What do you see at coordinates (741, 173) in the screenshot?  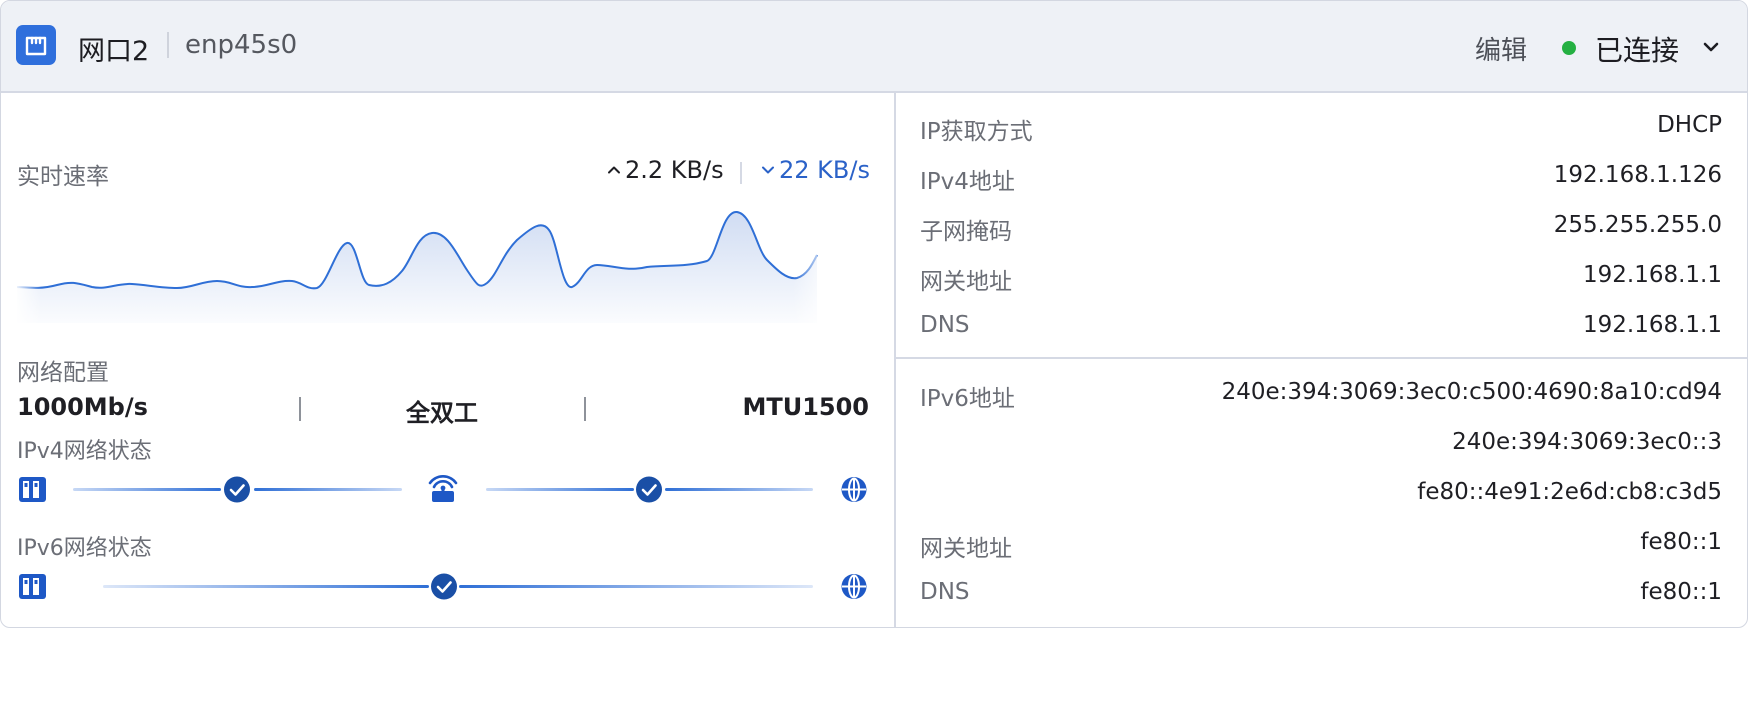 I see `speed-divider` at bounding box center [741, 173].